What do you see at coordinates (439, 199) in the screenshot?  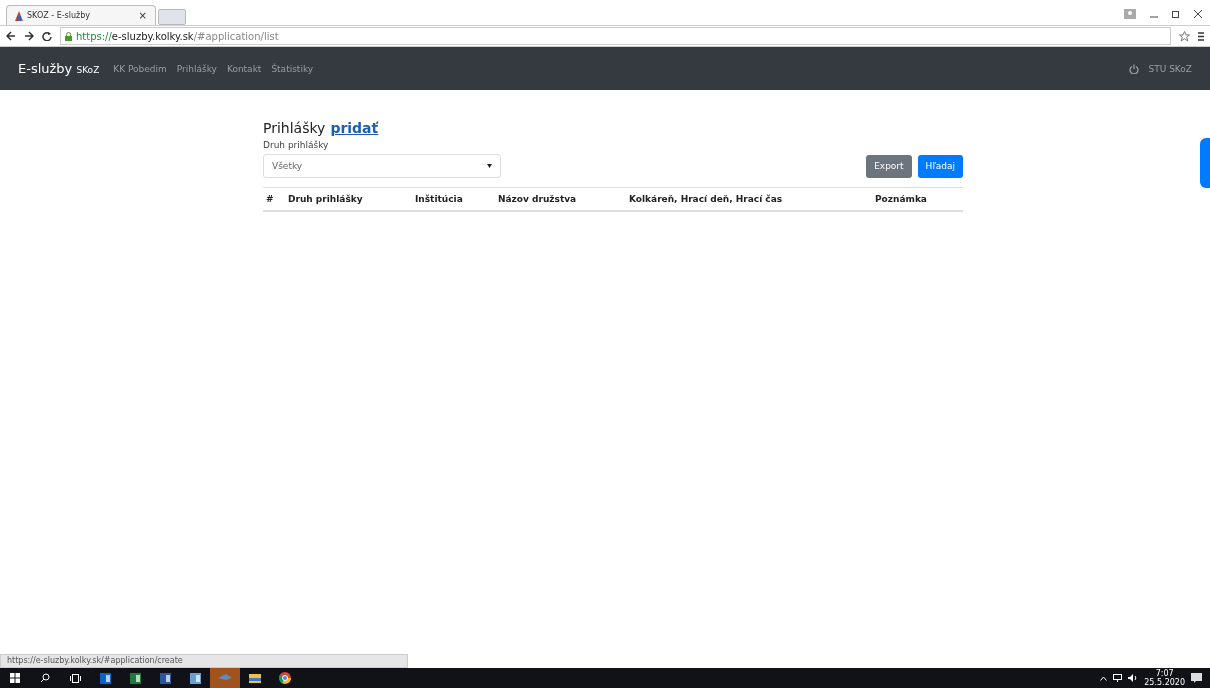 I see `column-header: Inštitúcia` at bounding box center [439, 199].